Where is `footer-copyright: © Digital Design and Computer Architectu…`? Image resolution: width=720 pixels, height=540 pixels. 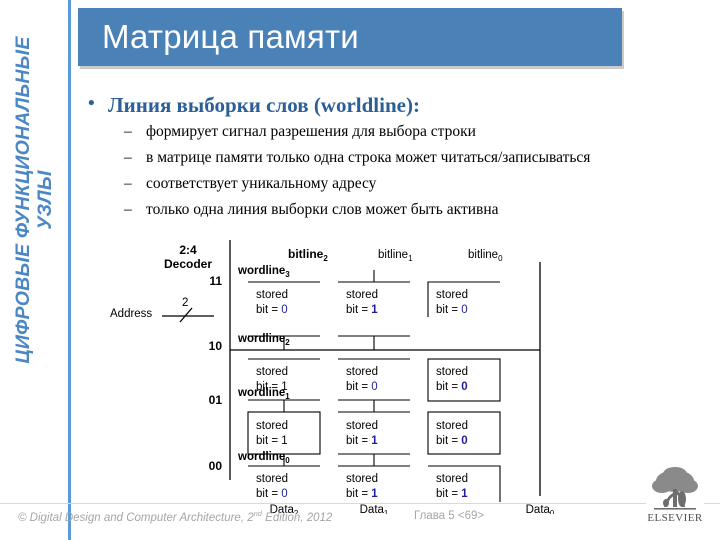 footer-copyright: © Digital Design and Computer Architectu… is located at coordinates (175, 516).